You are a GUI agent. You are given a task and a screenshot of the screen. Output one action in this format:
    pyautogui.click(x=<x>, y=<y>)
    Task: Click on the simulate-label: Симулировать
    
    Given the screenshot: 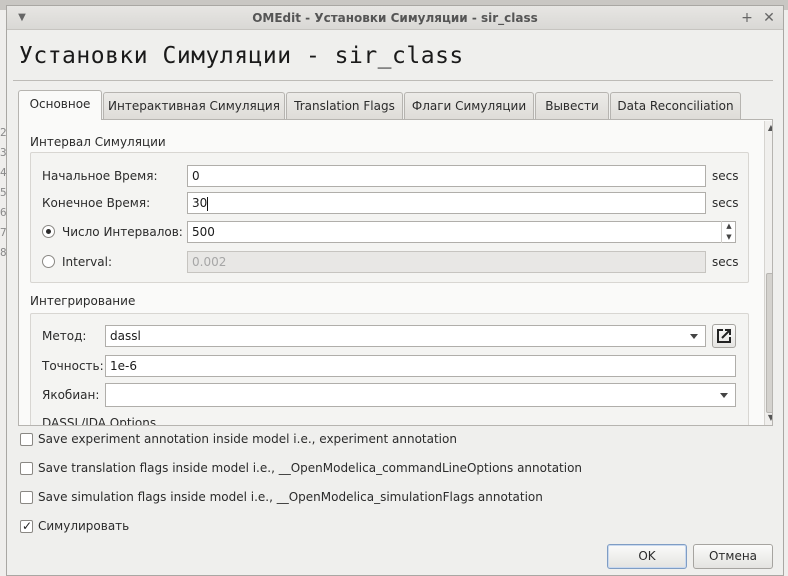 What is the action you would take?
    pyautogui.click(x=84, y=526)
    